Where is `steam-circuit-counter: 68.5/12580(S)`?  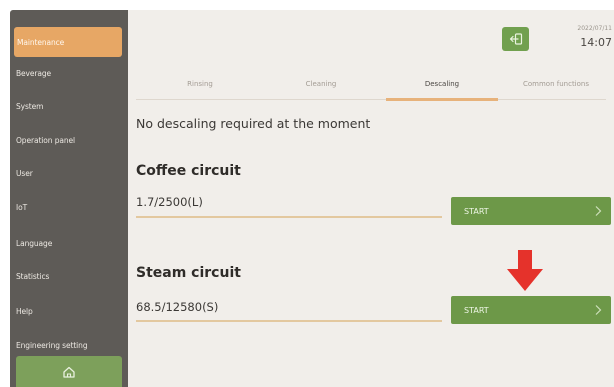
steam-circuit-counter: 68.5/12580(S) is located at coordinates (177, 307).